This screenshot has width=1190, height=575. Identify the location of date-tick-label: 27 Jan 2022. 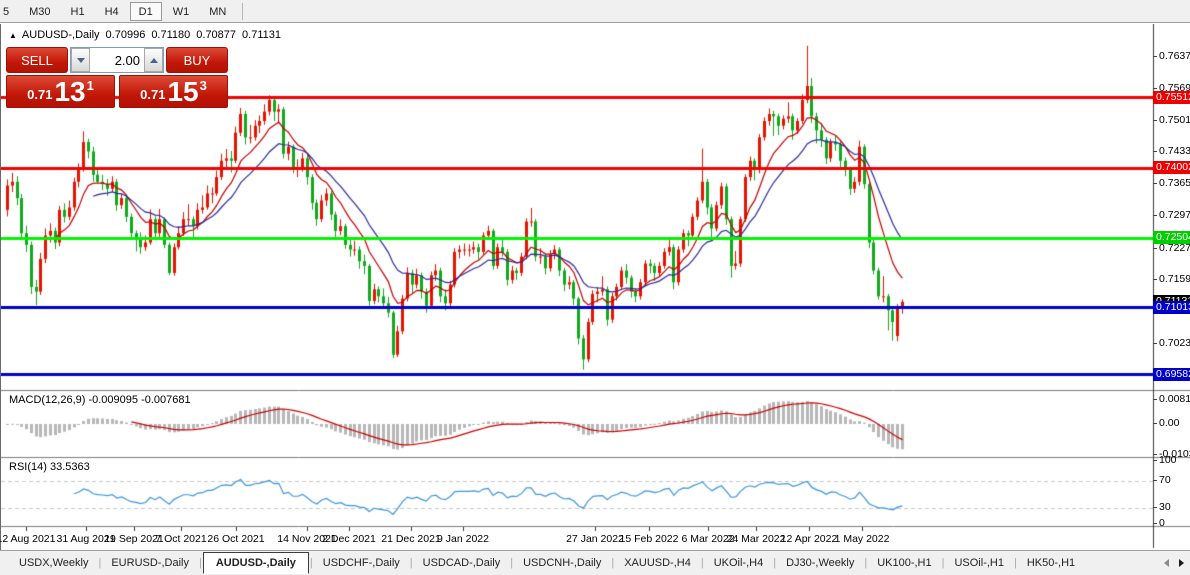
(595, 539).